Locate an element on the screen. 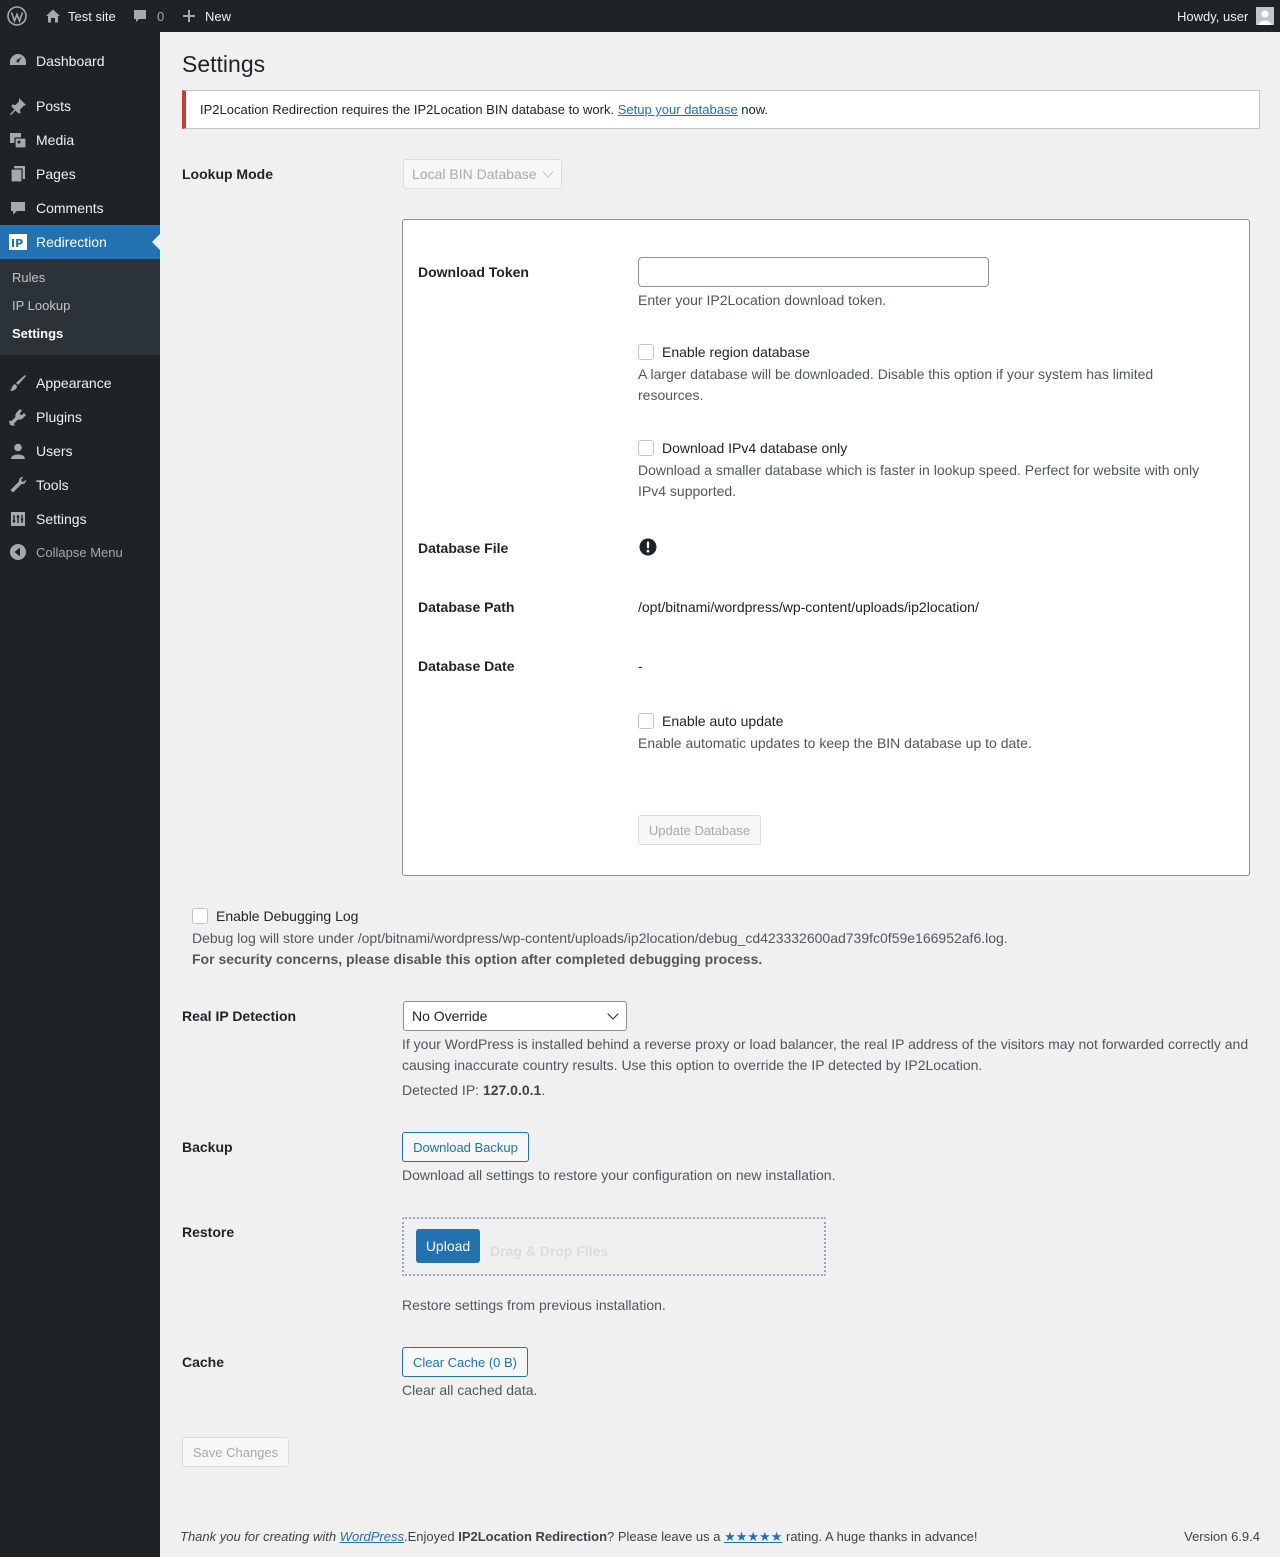 This screenshot has width=1280, height=1557. real-ip-detection-label: Real IP Detection is located at coordinates (239, 1016).